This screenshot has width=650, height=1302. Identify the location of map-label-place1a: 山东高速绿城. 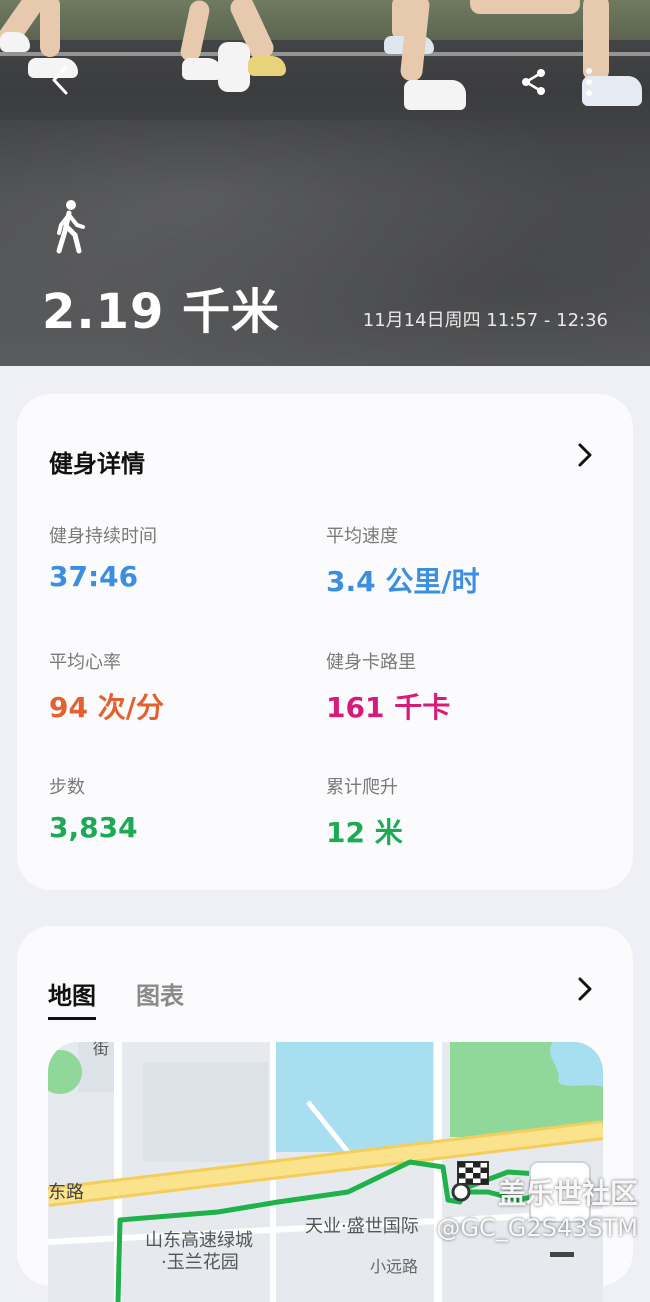
(199, 1240).